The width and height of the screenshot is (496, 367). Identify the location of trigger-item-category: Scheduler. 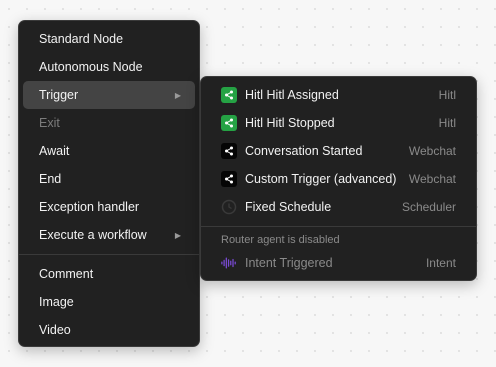
(428, 207).